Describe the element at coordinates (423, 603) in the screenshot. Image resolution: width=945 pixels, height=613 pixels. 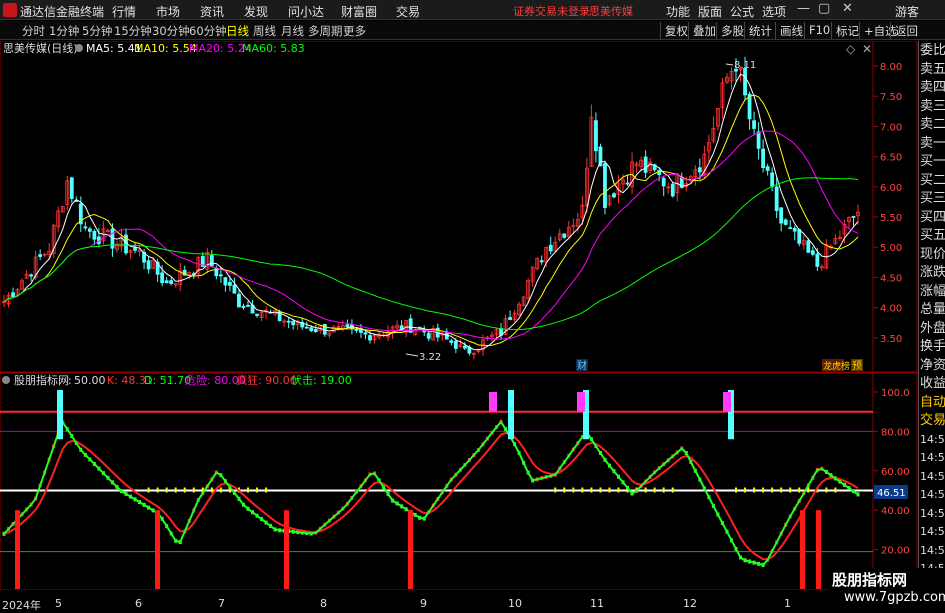
I see `month-9: 9` at that location.